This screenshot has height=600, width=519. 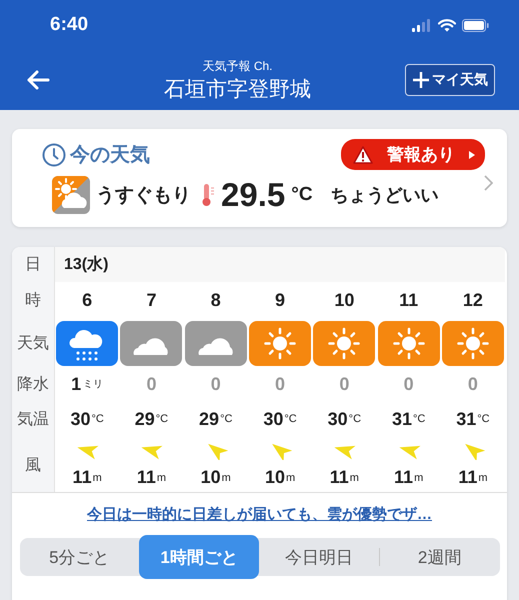 What do you see at coordinates (33, 384) in the screenshot?
I see `row-label: 降水` at bounding box center [33, 384].